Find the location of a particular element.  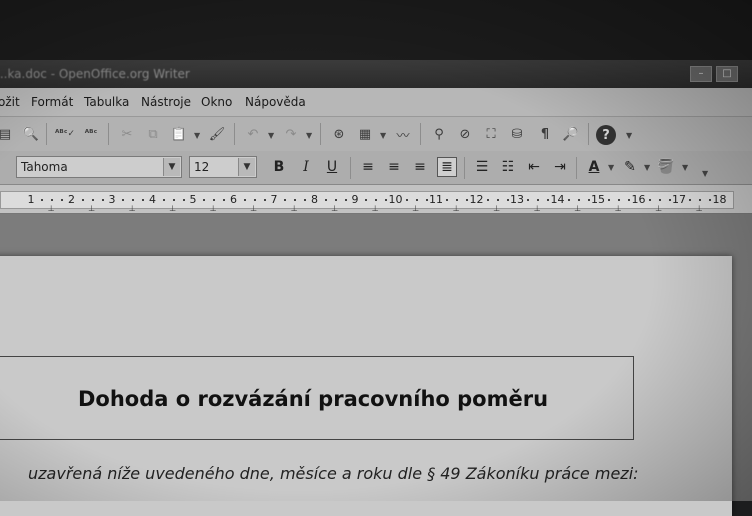

document-title: Dohoda o rozvázání pracovního poměru is located at coordinates (313, 399).